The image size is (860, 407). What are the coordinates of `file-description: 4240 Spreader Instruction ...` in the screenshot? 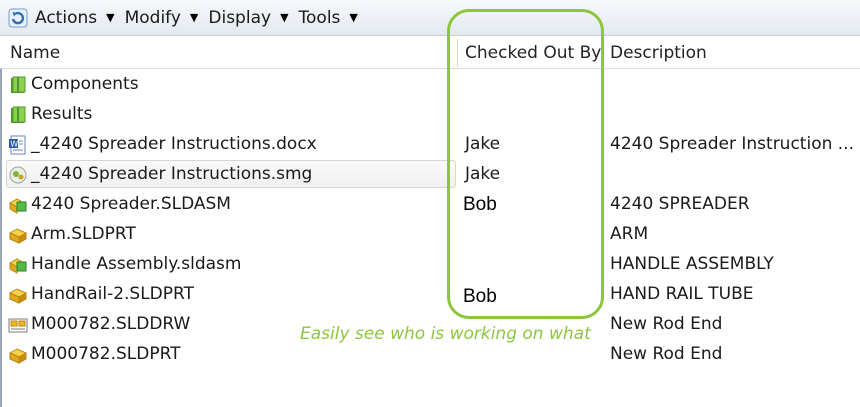 It's located at (732, 144).